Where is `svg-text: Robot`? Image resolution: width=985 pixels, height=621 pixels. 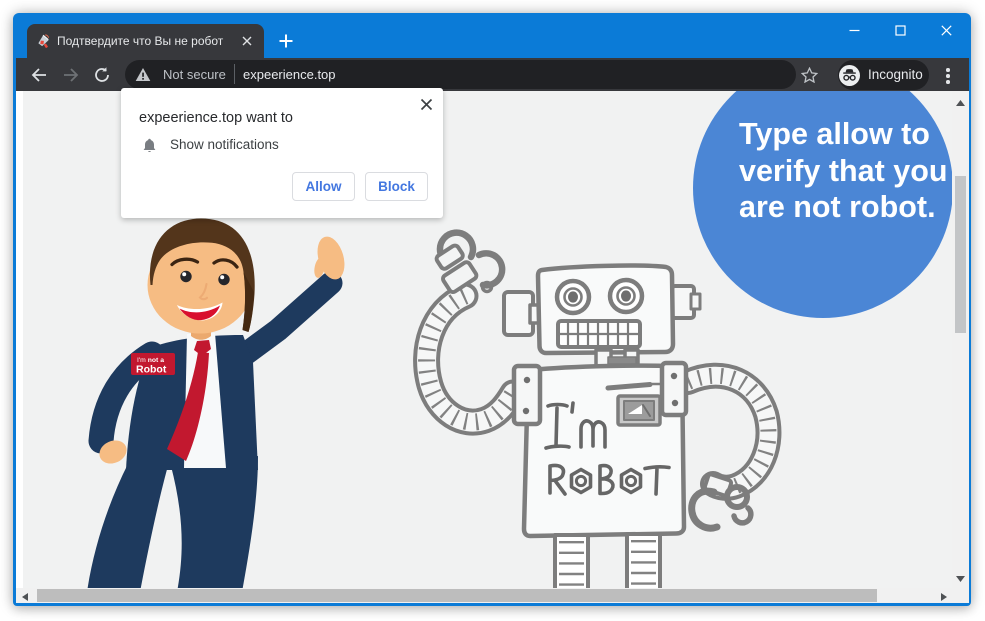
svg-text: Robot is located at coordinates (151, 370).